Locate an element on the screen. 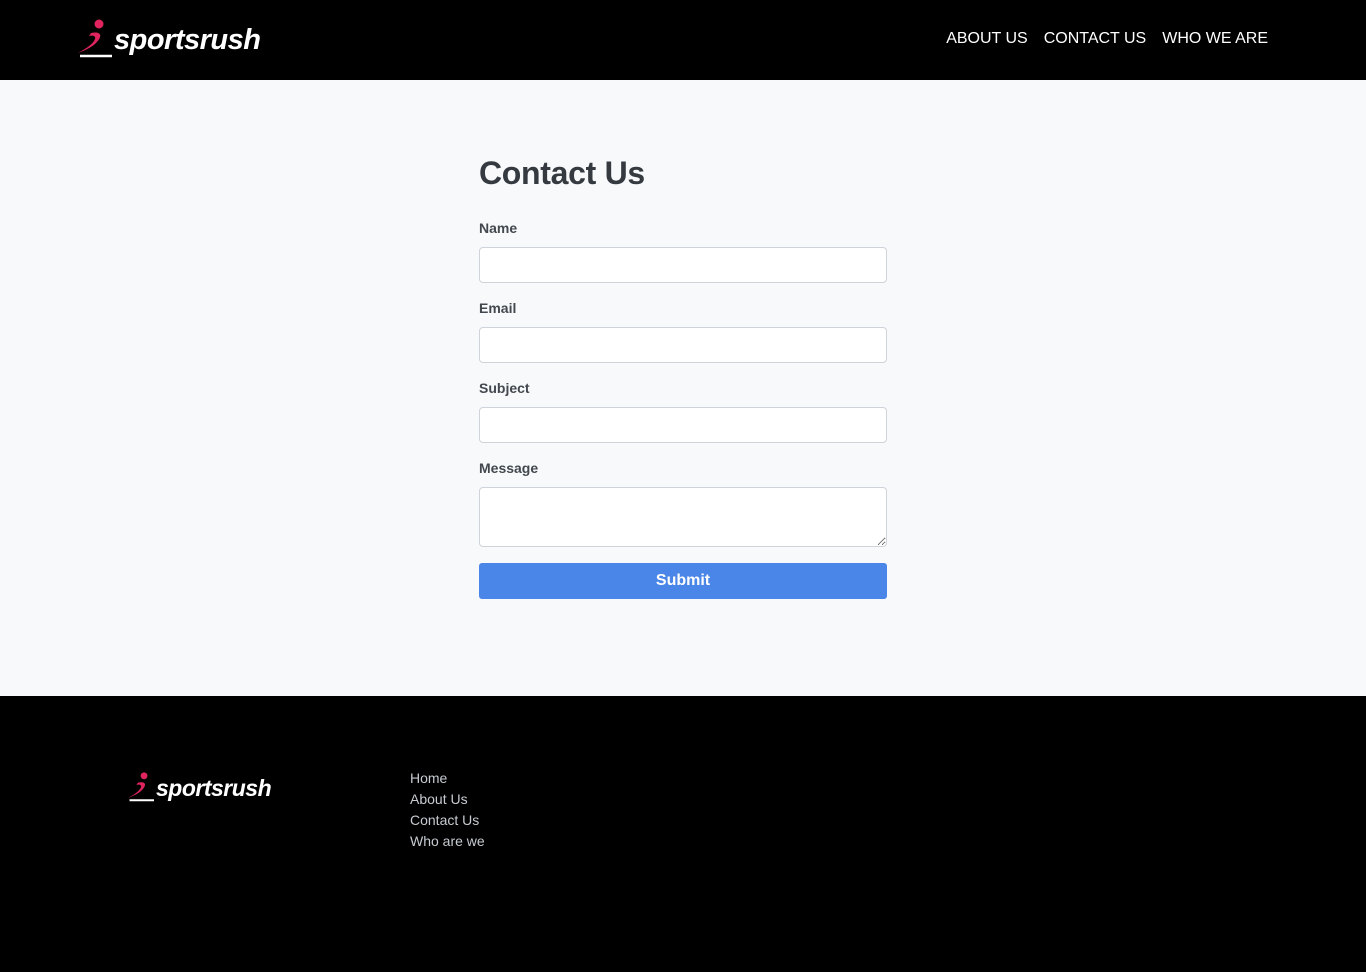 This screenshot has width=1366, height=972. submit-button: Submit is located at coordinates (683, 581).